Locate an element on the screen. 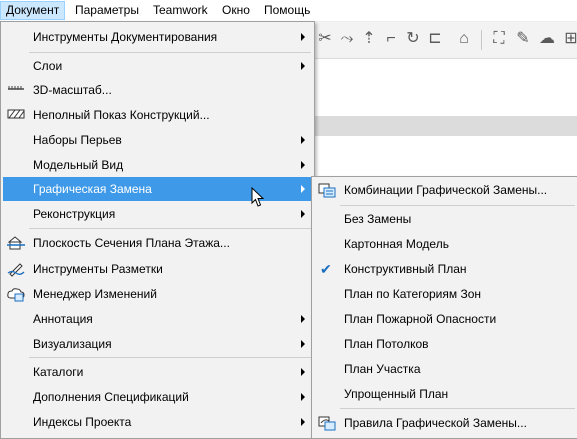 This screenshot has height=439, width=577. markup-pen-icon is located at coordinates (16, 270).